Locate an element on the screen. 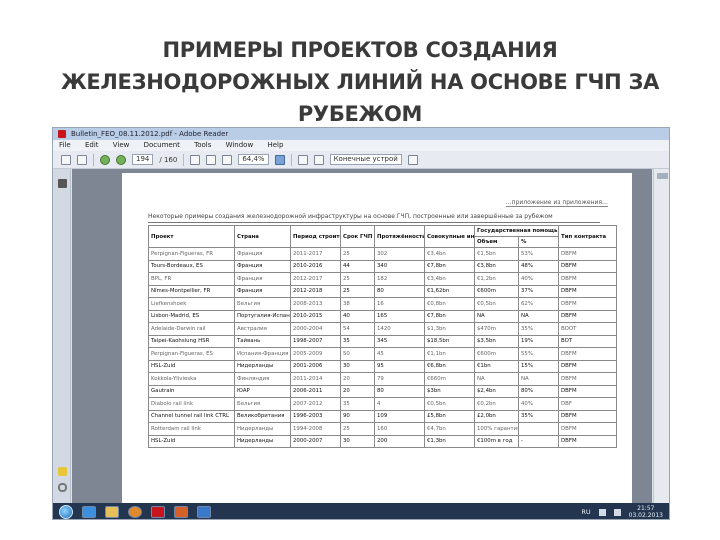 This screenshot has width=720, height=540. zoom-out-icon is located at coordinates (227, 159).